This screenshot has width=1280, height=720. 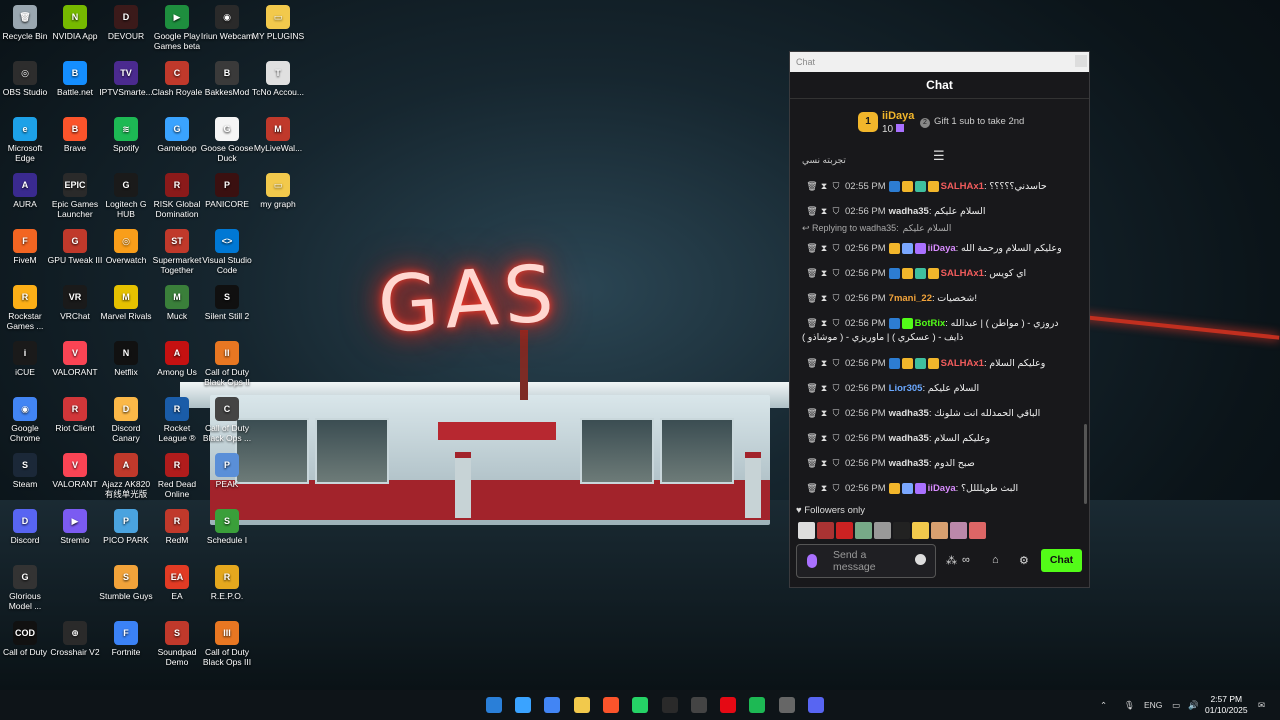 I want to click on desktop-icon: P PEAK, so click(x=227, y=471).